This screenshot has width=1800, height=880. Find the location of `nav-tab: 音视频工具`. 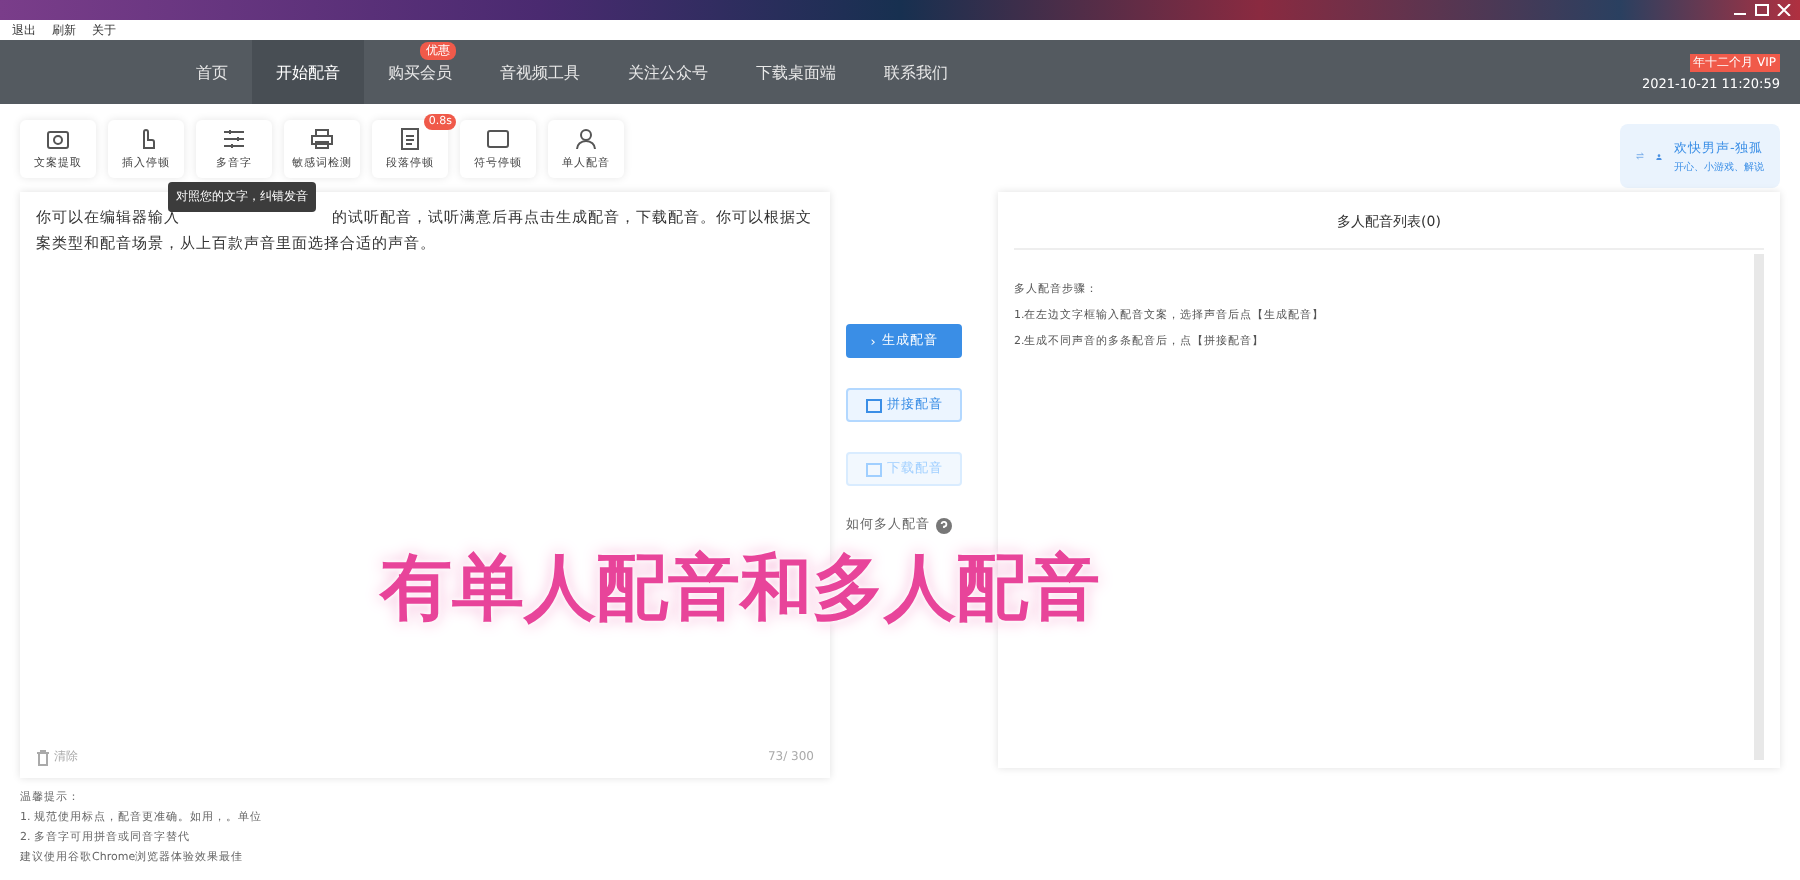

nav-tab: 音视频工具 is located at coordinates (540, 72).